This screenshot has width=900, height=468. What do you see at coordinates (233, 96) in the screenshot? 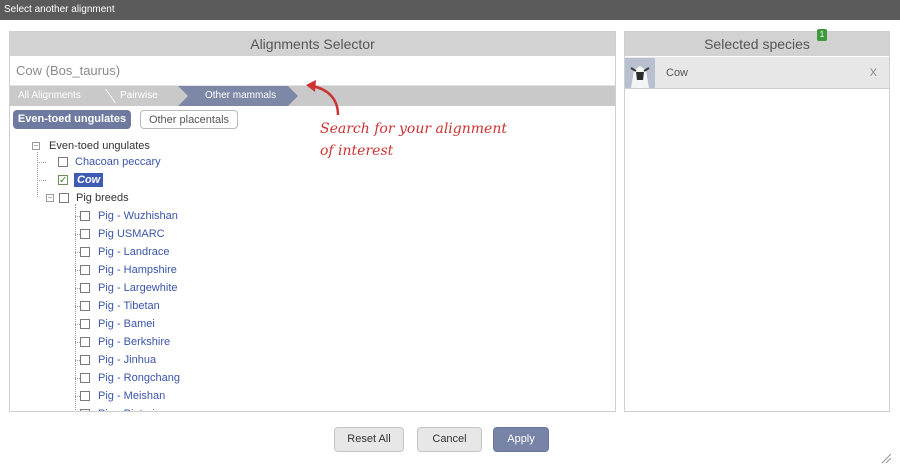
I see `breadcrumb-other-mammals: Other mammals` at bounding box center [233, 96].